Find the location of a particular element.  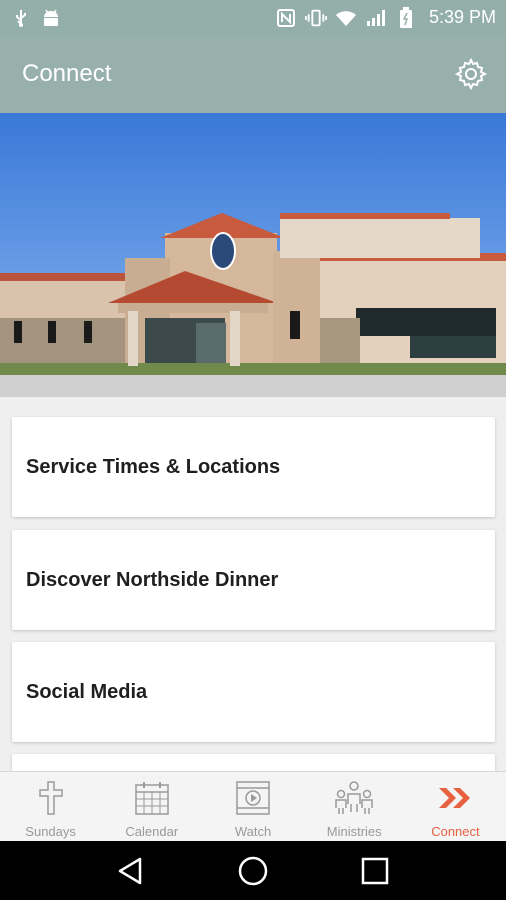

nav-label: Ministries is located at coordinates (354, 831).